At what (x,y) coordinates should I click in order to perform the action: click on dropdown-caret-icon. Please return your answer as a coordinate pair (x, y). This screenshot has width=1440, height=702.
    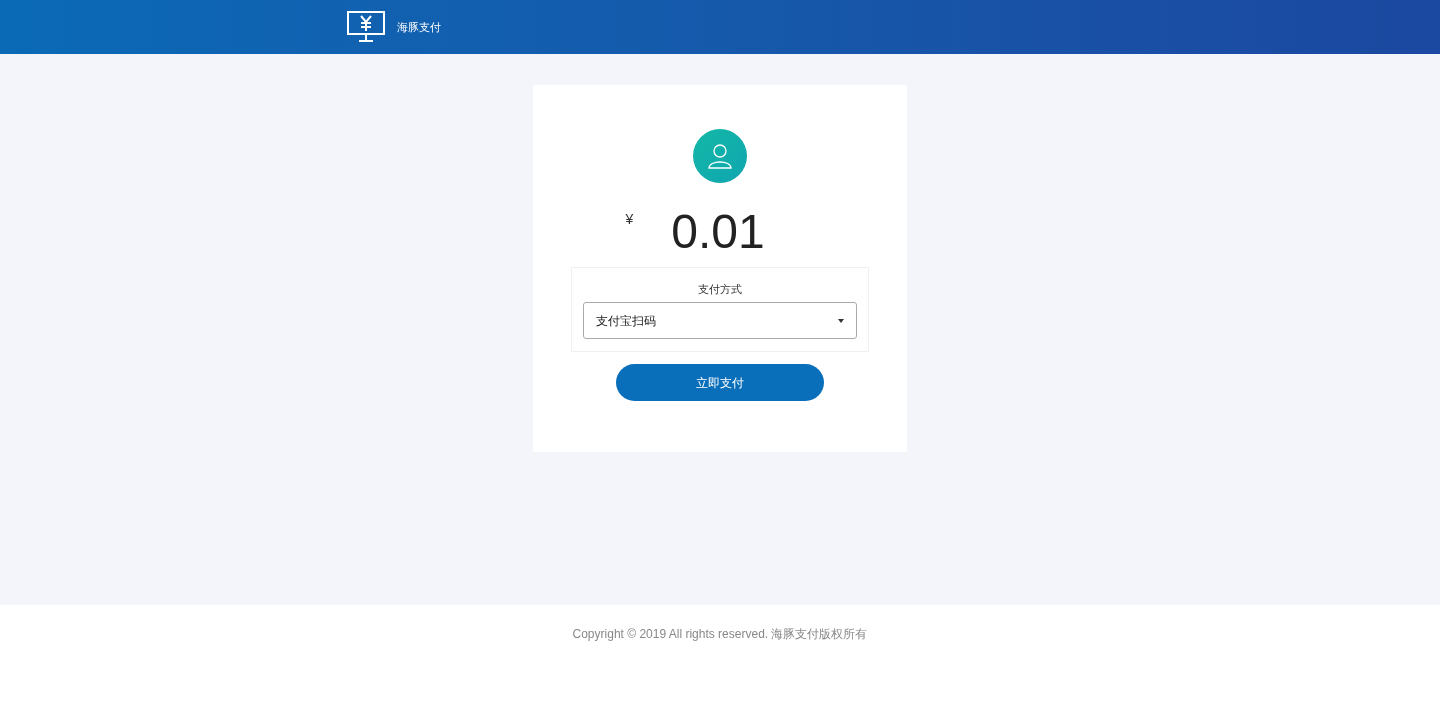
    Looking at the image, I should click on (841, 320).